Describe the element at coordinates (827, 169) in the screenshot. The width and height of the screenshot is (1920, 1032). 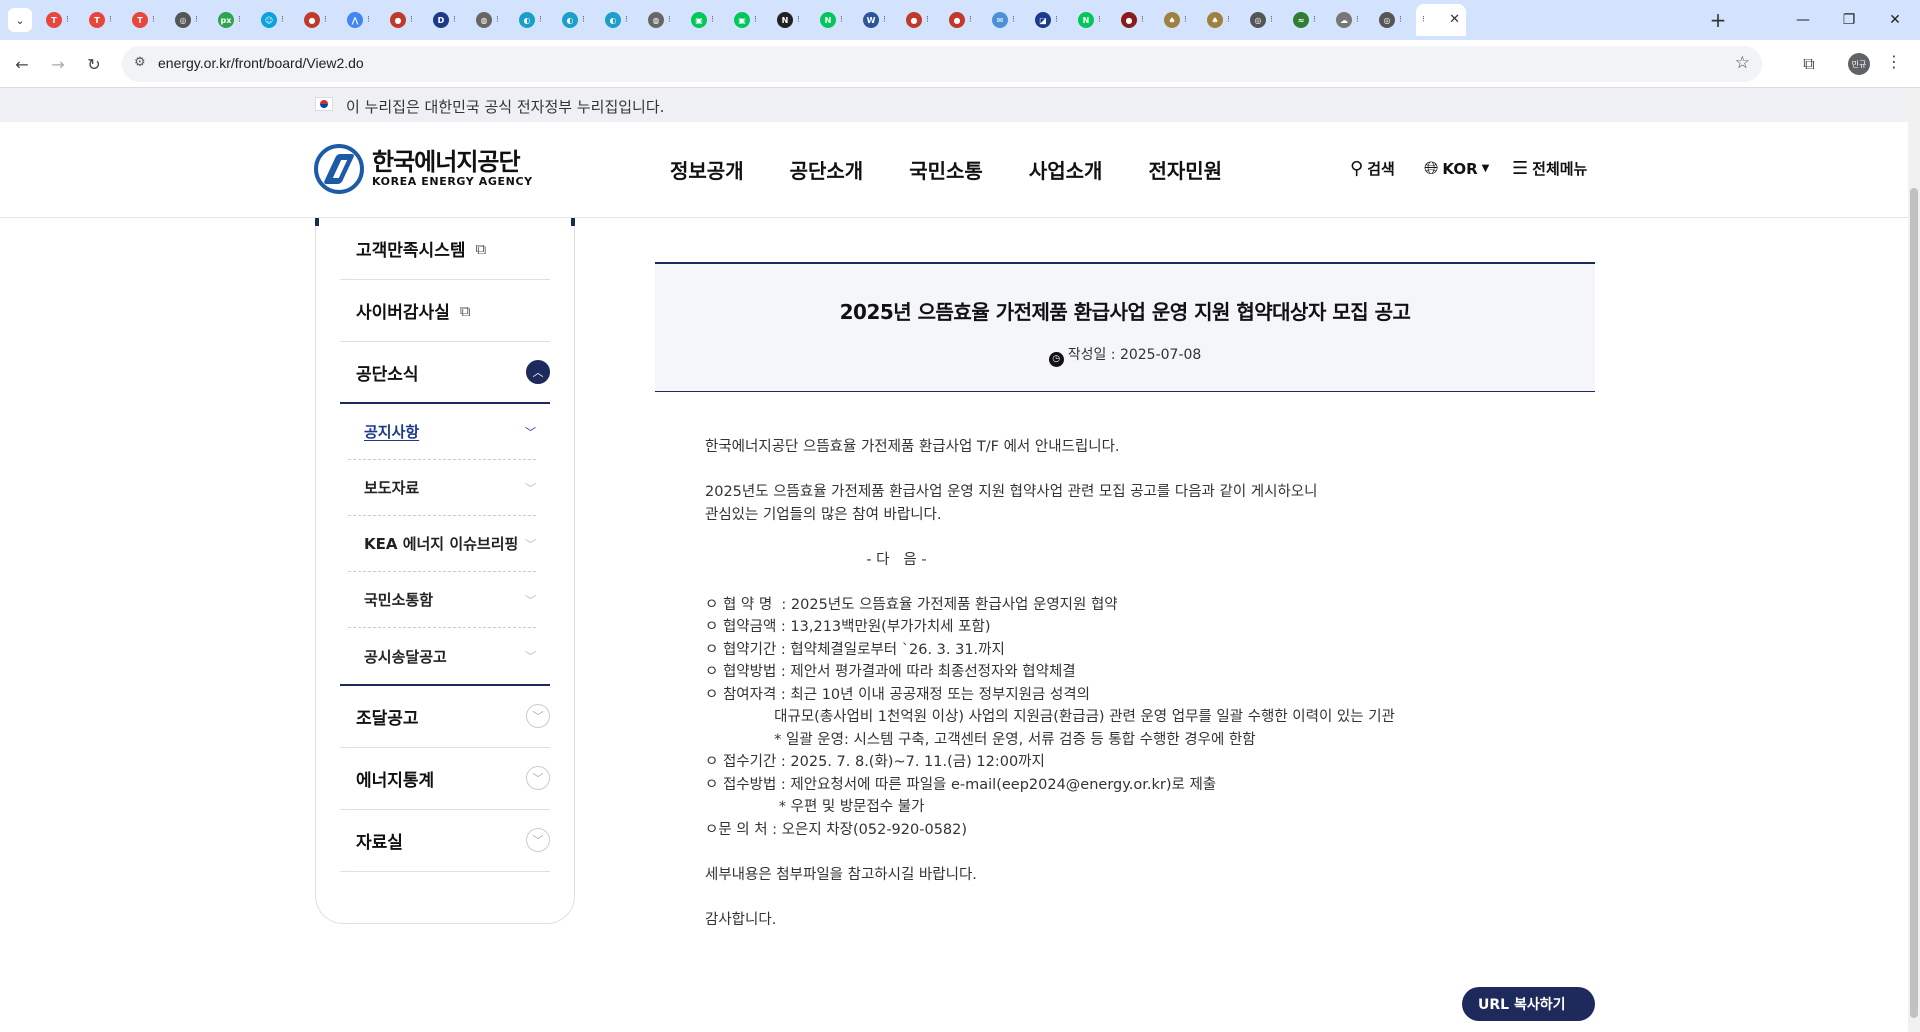
I see `gnb-item-about: 공단소개` at that location.